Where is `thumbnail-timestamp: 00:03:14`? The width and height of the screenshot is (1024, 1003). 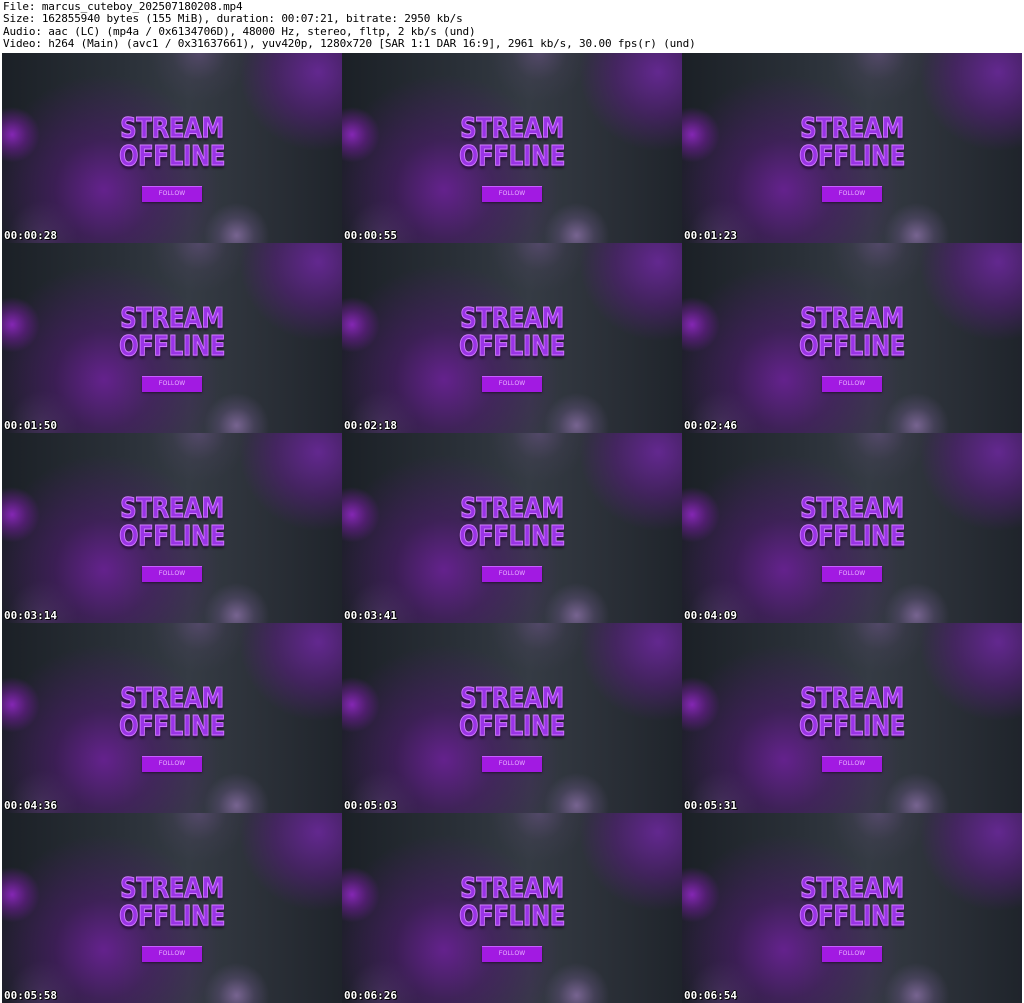 thumbnail-timestamp: 00:03:14 is located at coordinates (30, 615).